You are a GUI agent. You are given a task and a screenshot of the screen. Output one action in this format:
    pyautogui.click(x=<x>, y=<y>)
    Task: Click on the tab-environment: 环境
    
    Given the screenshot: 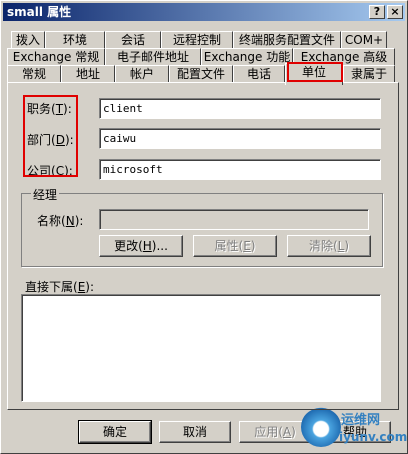 What is the action you would take?
    pyautogui.click(x=75, y=40)
    